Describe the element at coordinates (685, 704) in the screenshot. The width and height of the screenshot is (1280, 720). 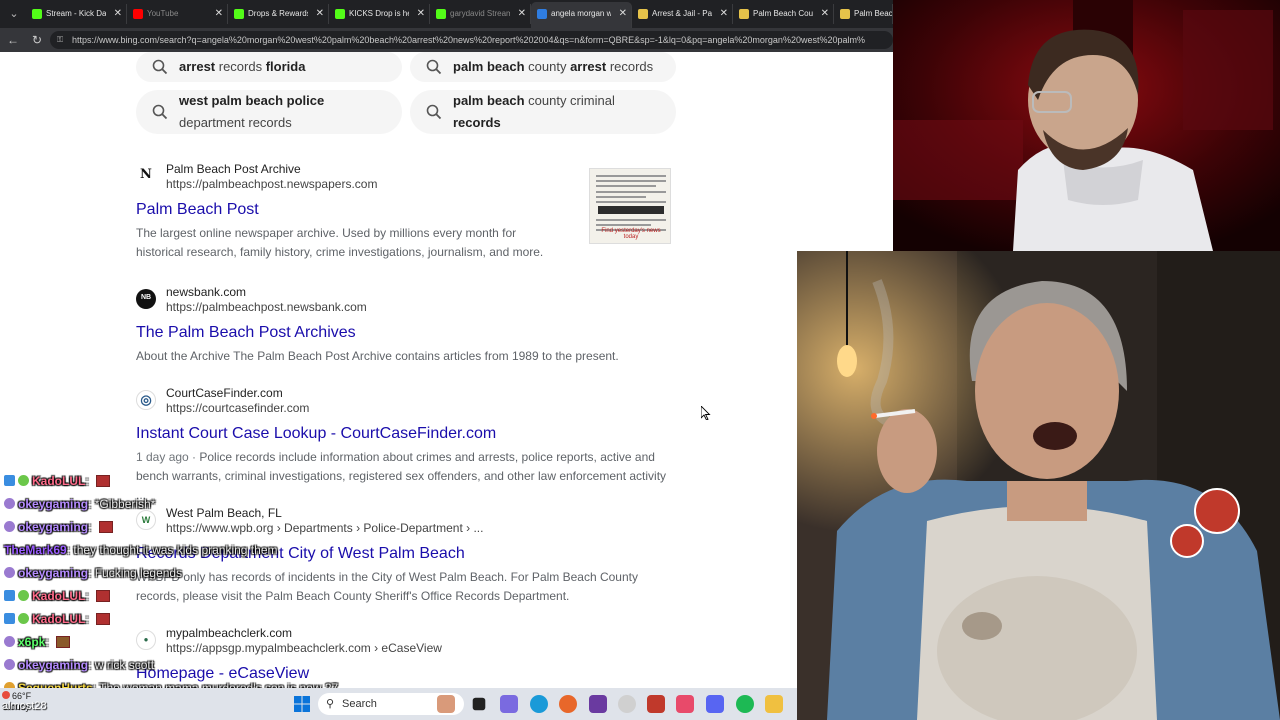
I see `itunes-icon` at that location.